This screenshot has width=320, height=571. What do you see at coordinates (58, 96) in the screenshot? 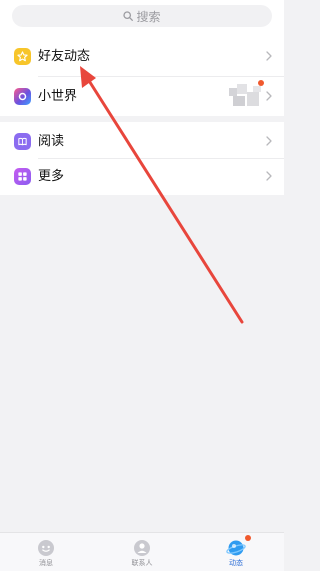
I see `menu-label: 小世界` at bounding box center [58, 96].